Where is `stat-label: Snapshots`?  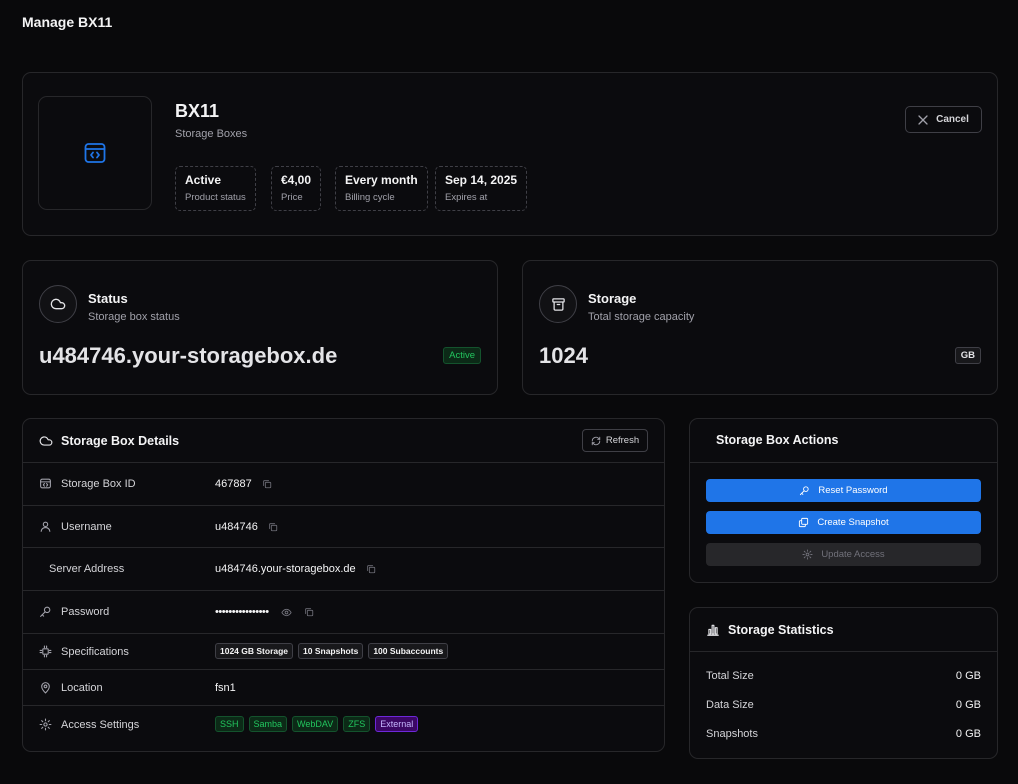
stat-label: Snapshots is located at coordinates (732, 734).